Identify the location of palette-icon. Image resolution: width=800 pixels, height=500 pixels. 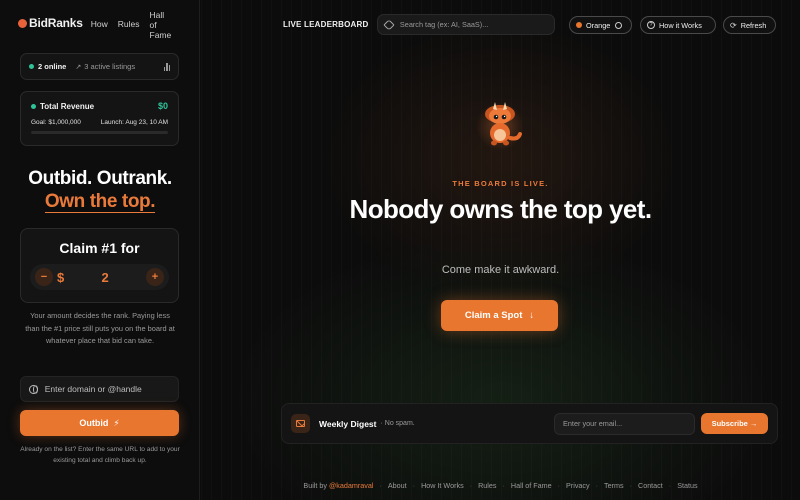
(619, 25).